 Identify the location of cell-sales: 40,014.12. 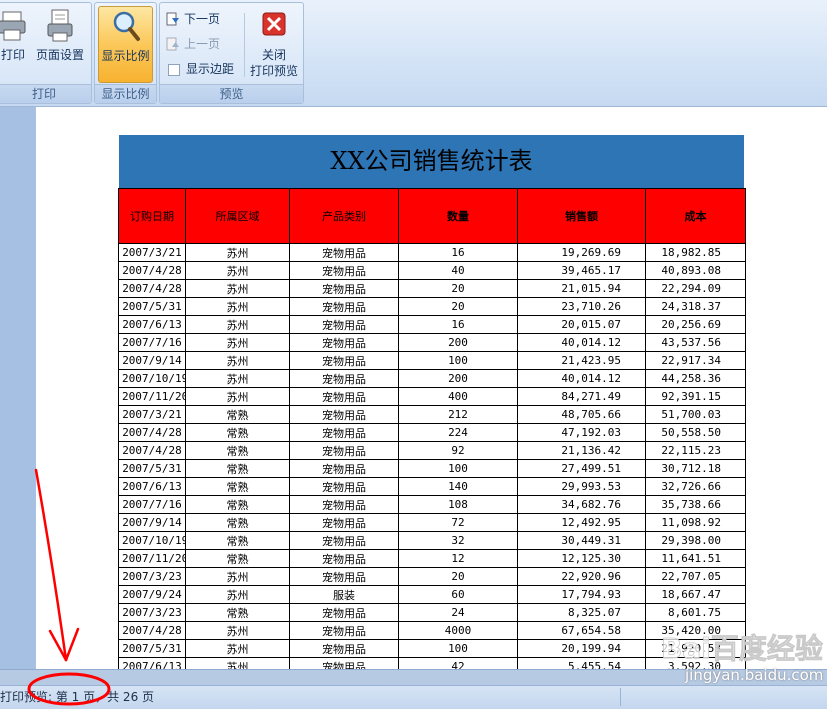
(581, 378).